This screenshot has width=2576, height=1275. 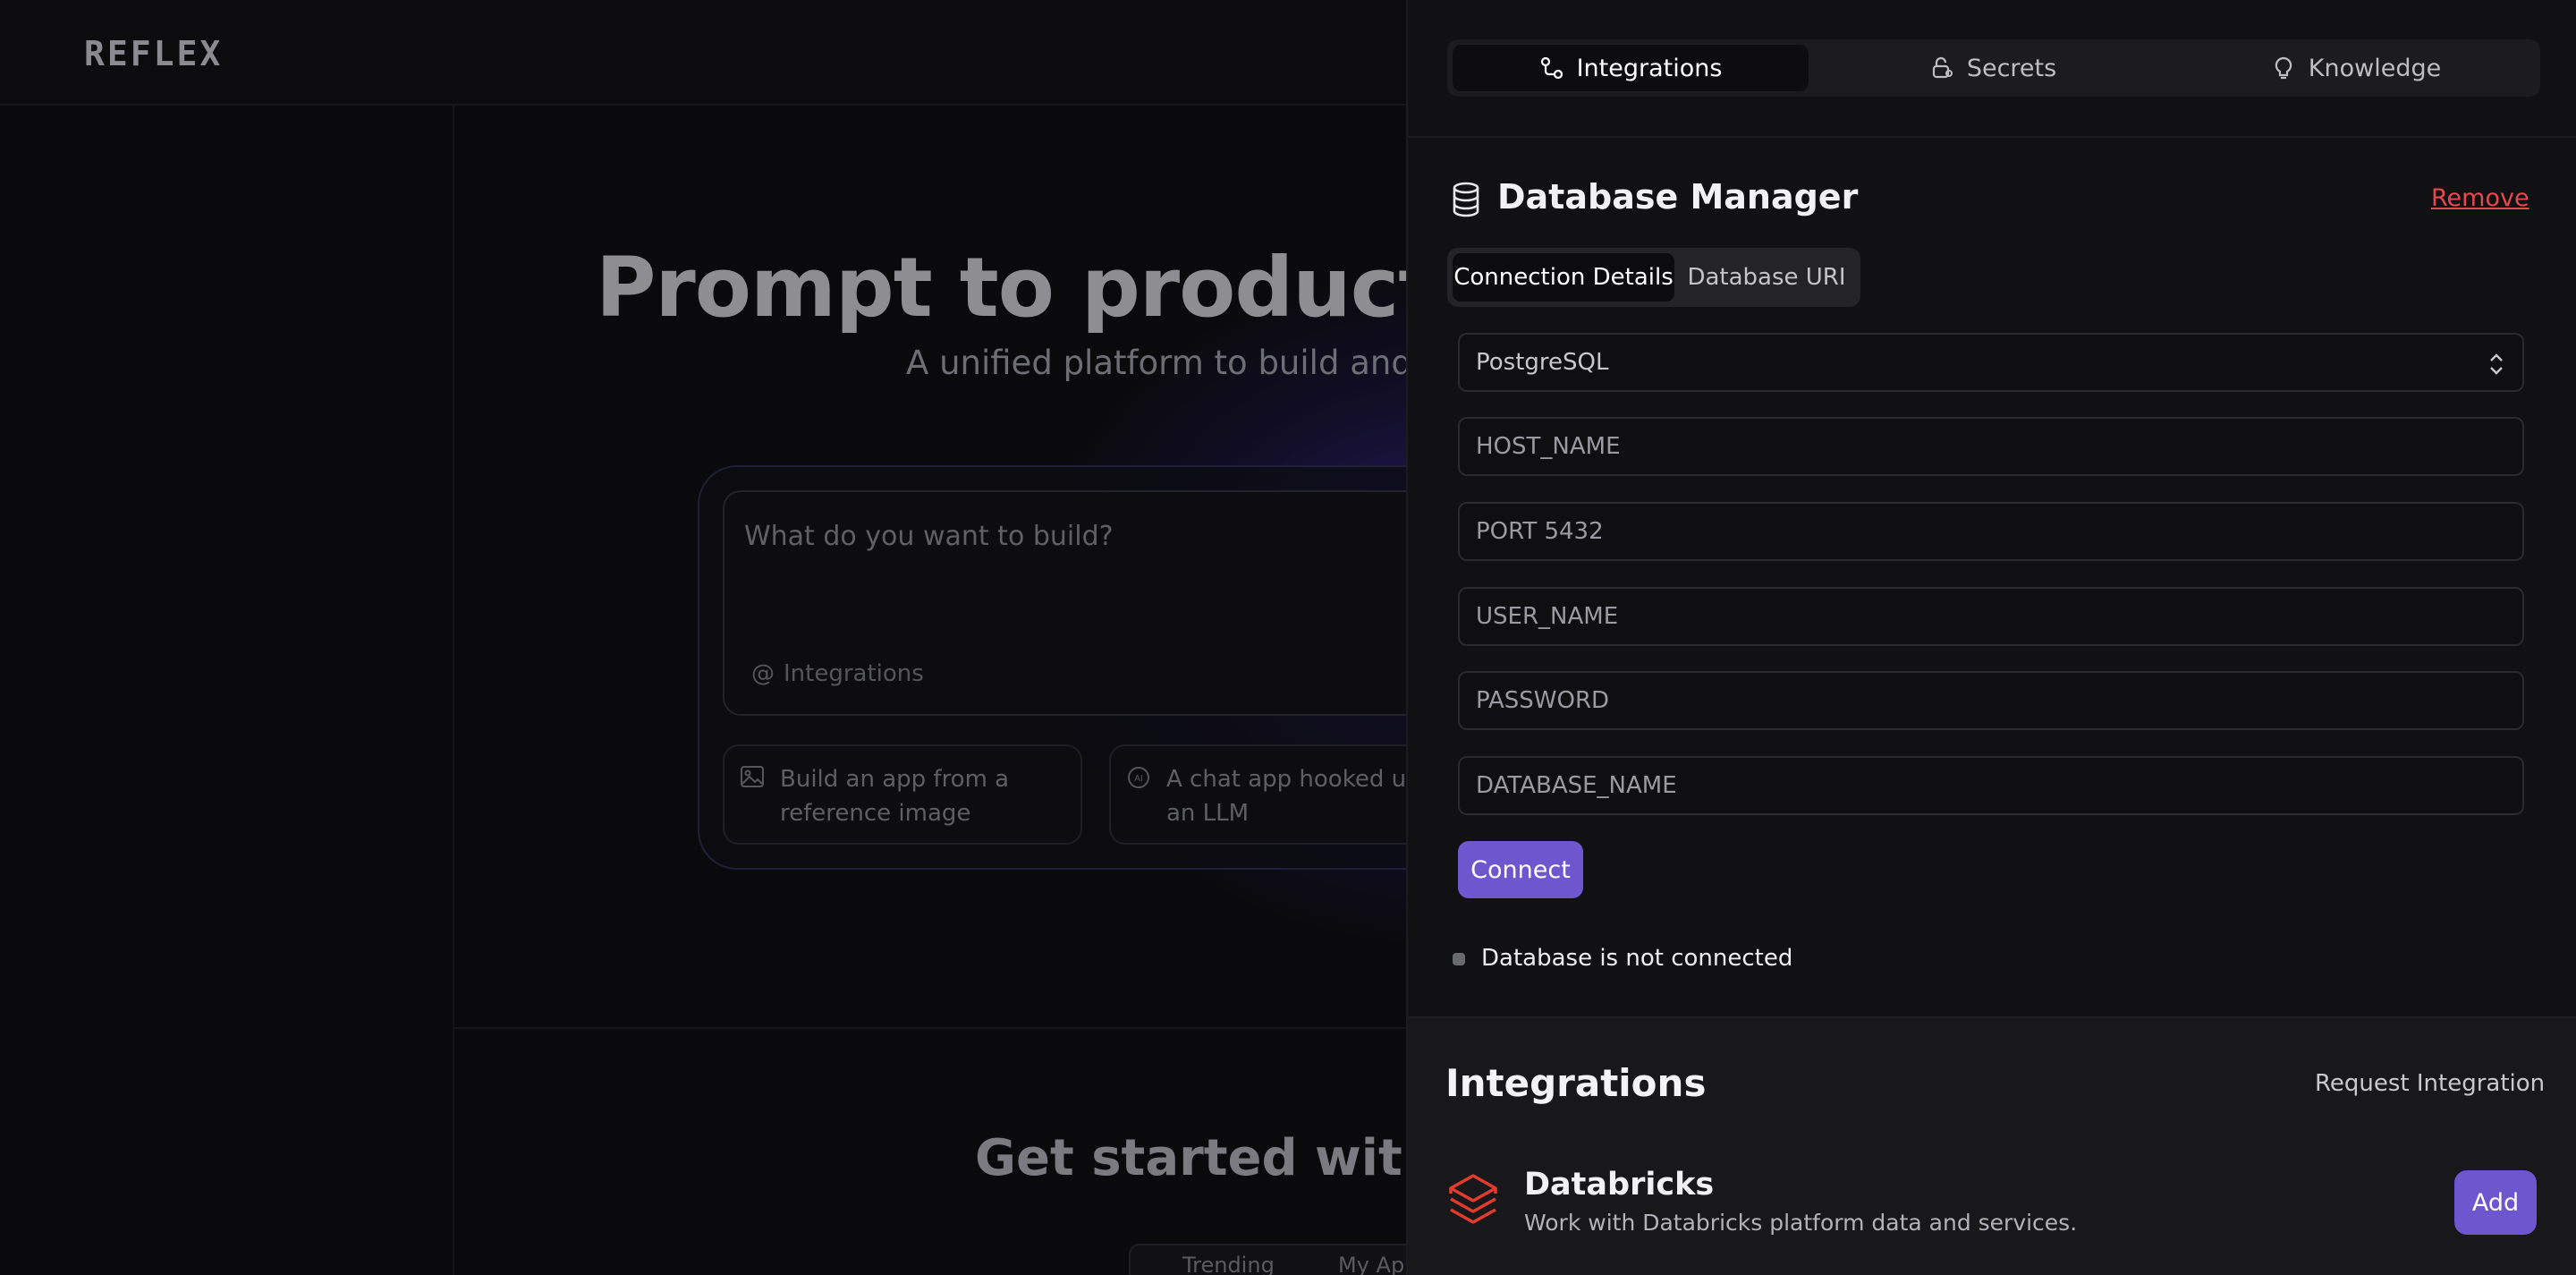 I want to click on reflex-logo: REFLEX, so click(x=153, y=53).